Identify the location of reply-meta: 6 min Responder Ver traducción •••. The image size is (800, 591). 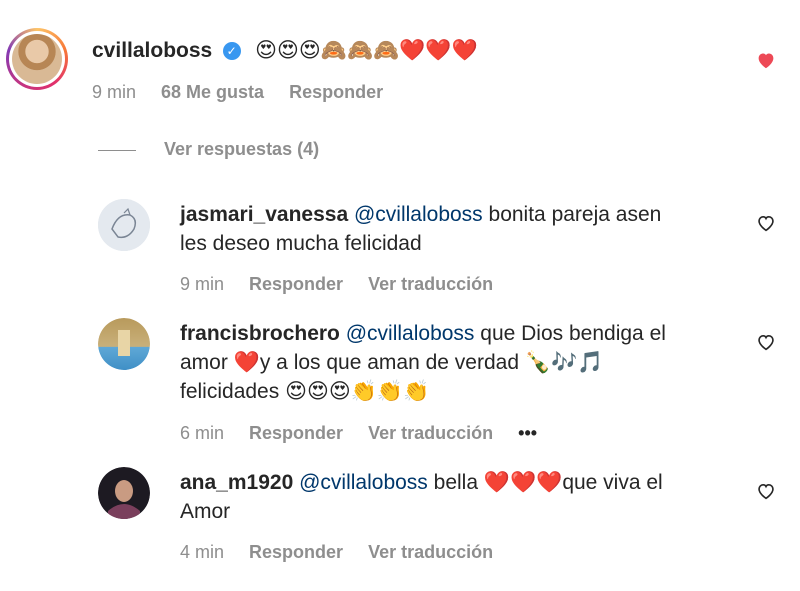
(368, 433).